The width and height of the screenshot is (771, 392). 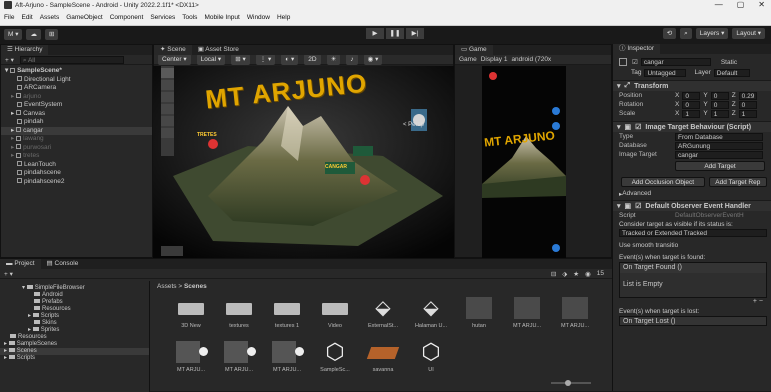 I want to click on collab-icon: ⊞, so click(x=51, y=34).